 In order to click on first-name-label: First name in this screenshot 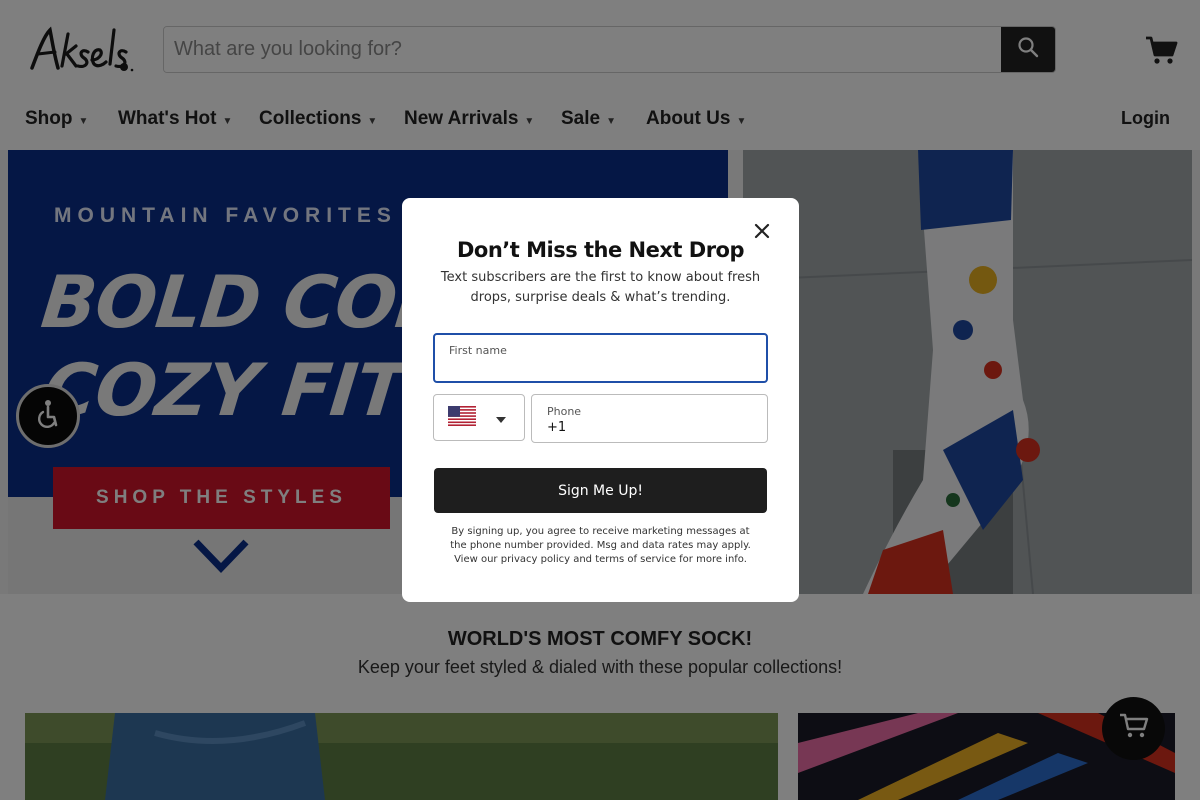, I will do `click(478, 350)`.